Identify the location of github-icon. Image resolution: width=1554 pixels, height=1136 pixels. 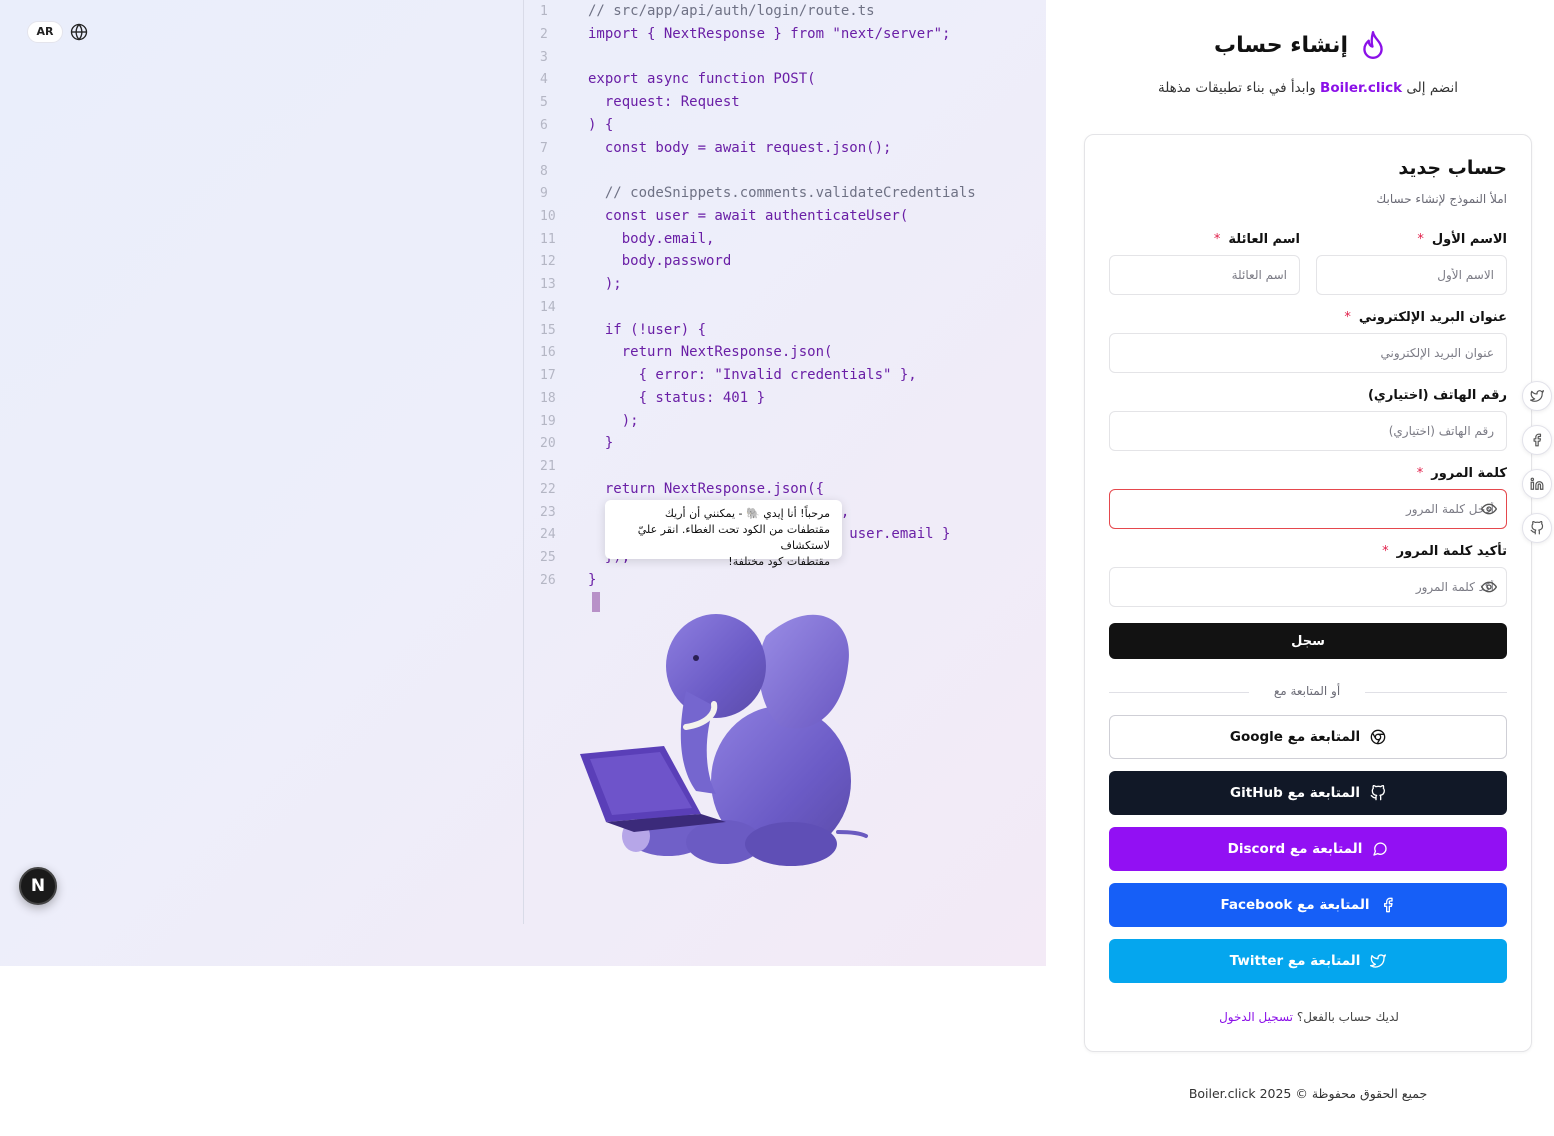
(1537, 528).